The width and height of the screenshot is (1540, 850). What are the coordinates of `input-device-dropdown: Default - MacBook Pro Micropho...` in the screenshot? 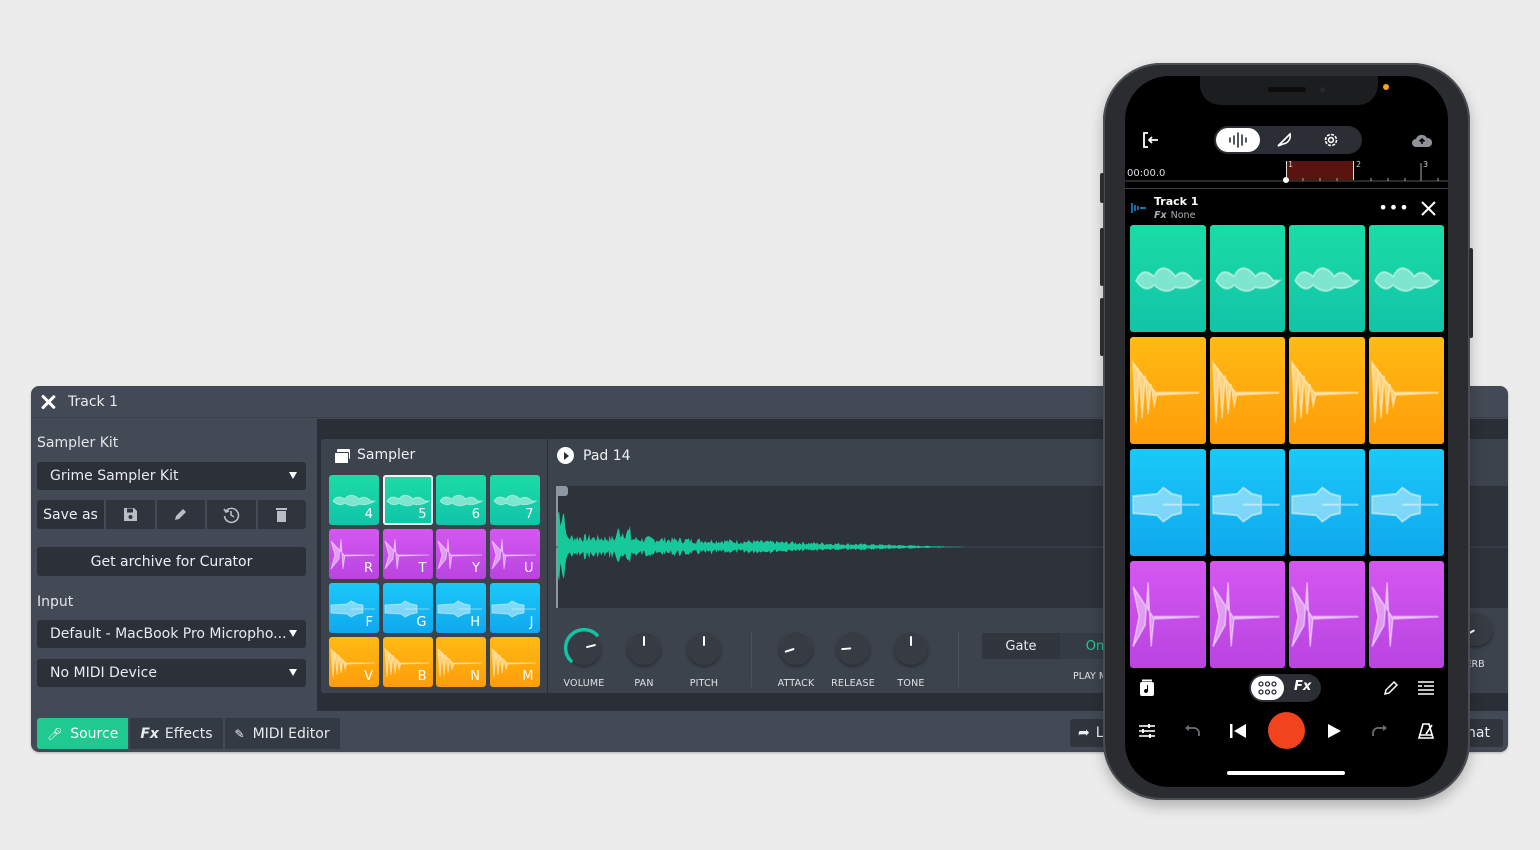 It's located at (171, 634).